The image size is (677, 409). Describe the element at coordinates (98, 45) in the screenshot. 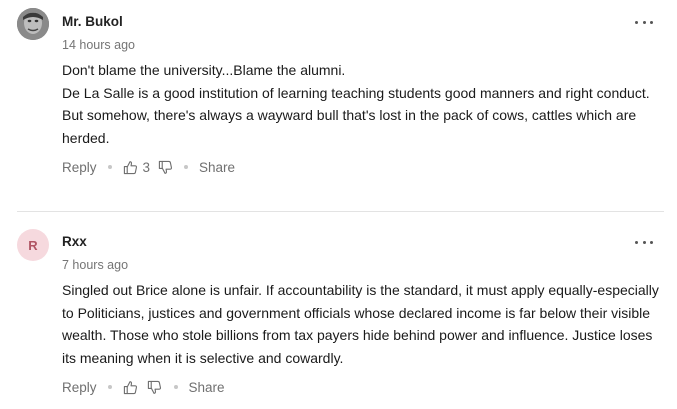

I see `comment-timestamp: 14 hours ago` at that location.